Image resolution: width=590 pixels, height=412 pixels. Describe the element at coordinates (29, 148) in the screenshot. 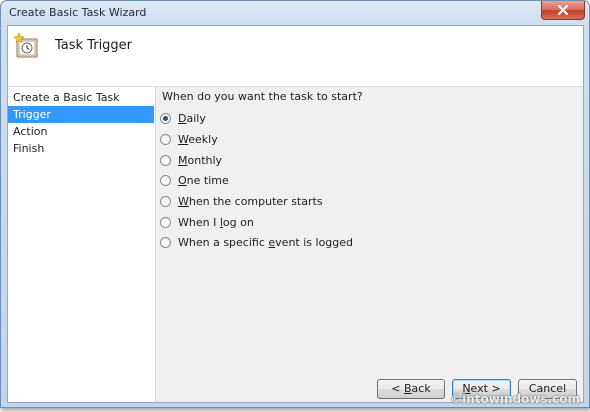

I see `sidebar-item-label: Finish` at that location.